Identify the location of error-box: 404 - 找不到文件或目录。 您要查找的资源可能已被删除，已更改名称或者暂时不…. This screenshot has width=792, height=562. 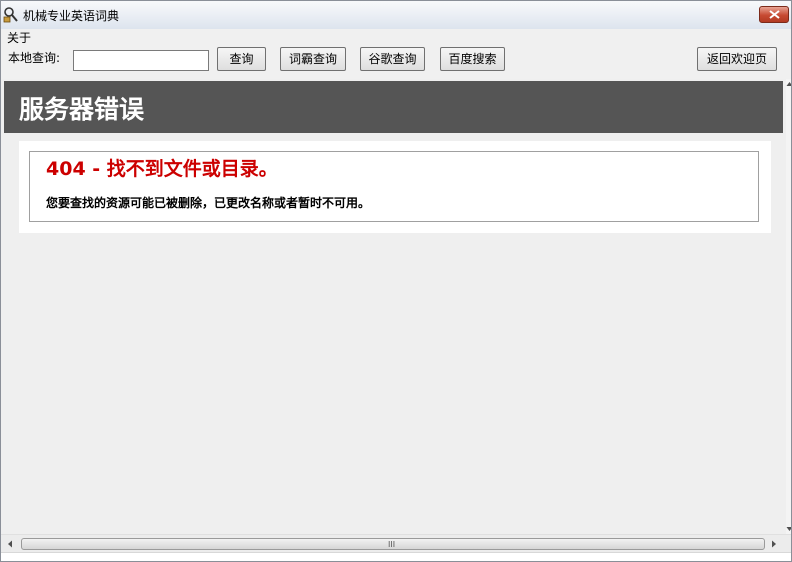
(394, 186).